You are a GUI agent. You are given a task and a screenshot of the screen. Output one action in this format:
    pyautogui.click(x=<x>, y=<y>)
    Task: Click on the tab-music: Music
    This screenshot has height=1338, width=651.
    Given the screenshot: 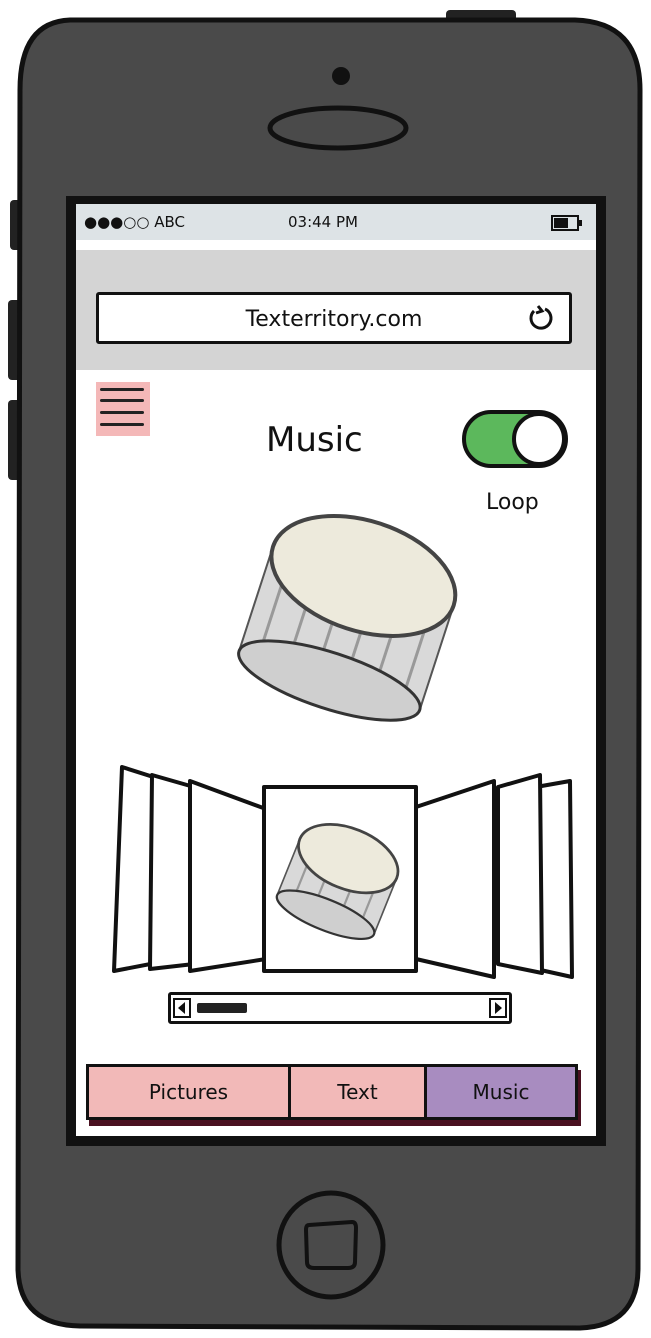 What is the action you would take?
    pyautogui.click(x=501, y=1092)
    